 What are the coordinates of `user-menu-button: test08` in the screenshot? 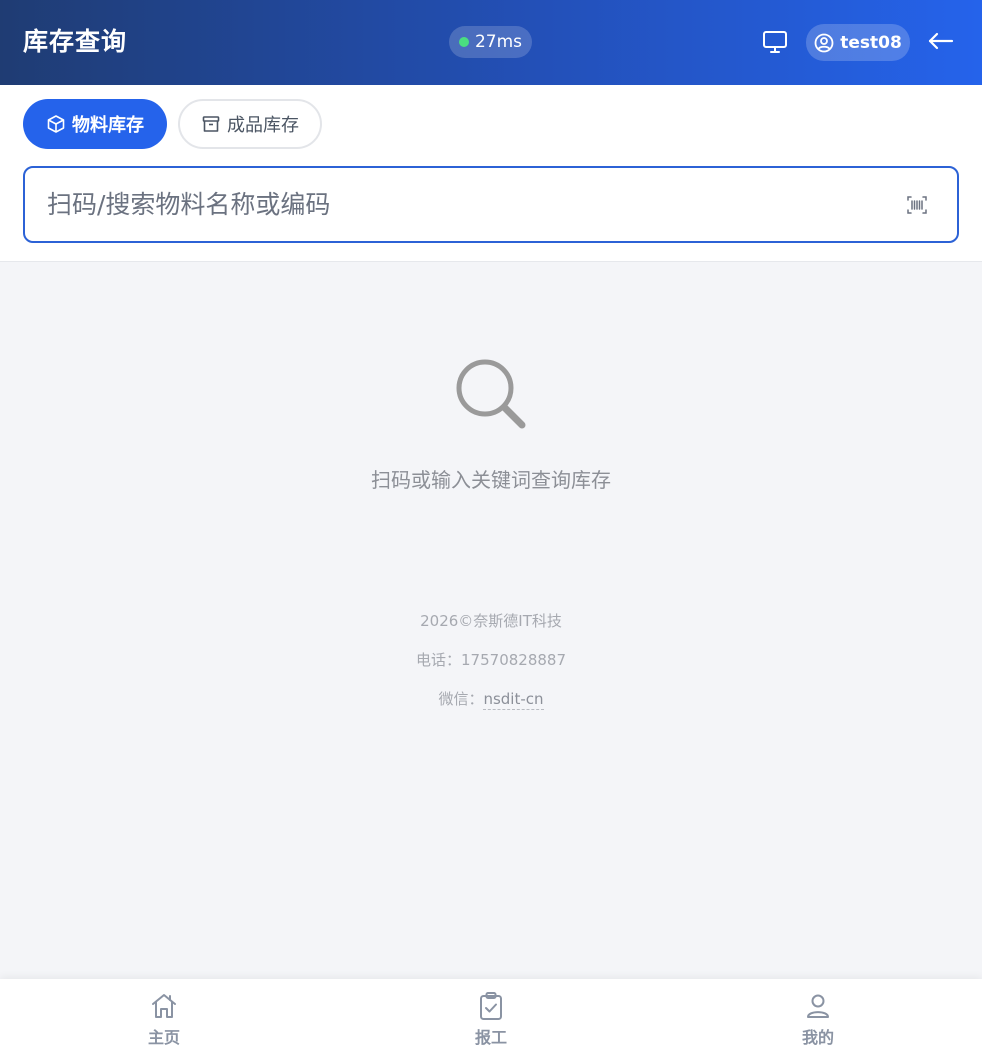 It's located at (858, 42).